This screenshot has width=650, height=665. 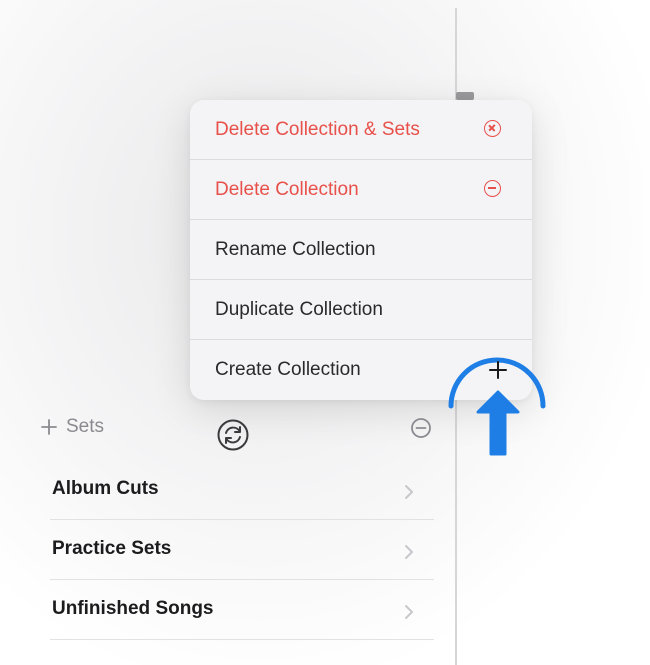 I want to click on list-item-title: Album Cuts, so click(x=105, y=488).